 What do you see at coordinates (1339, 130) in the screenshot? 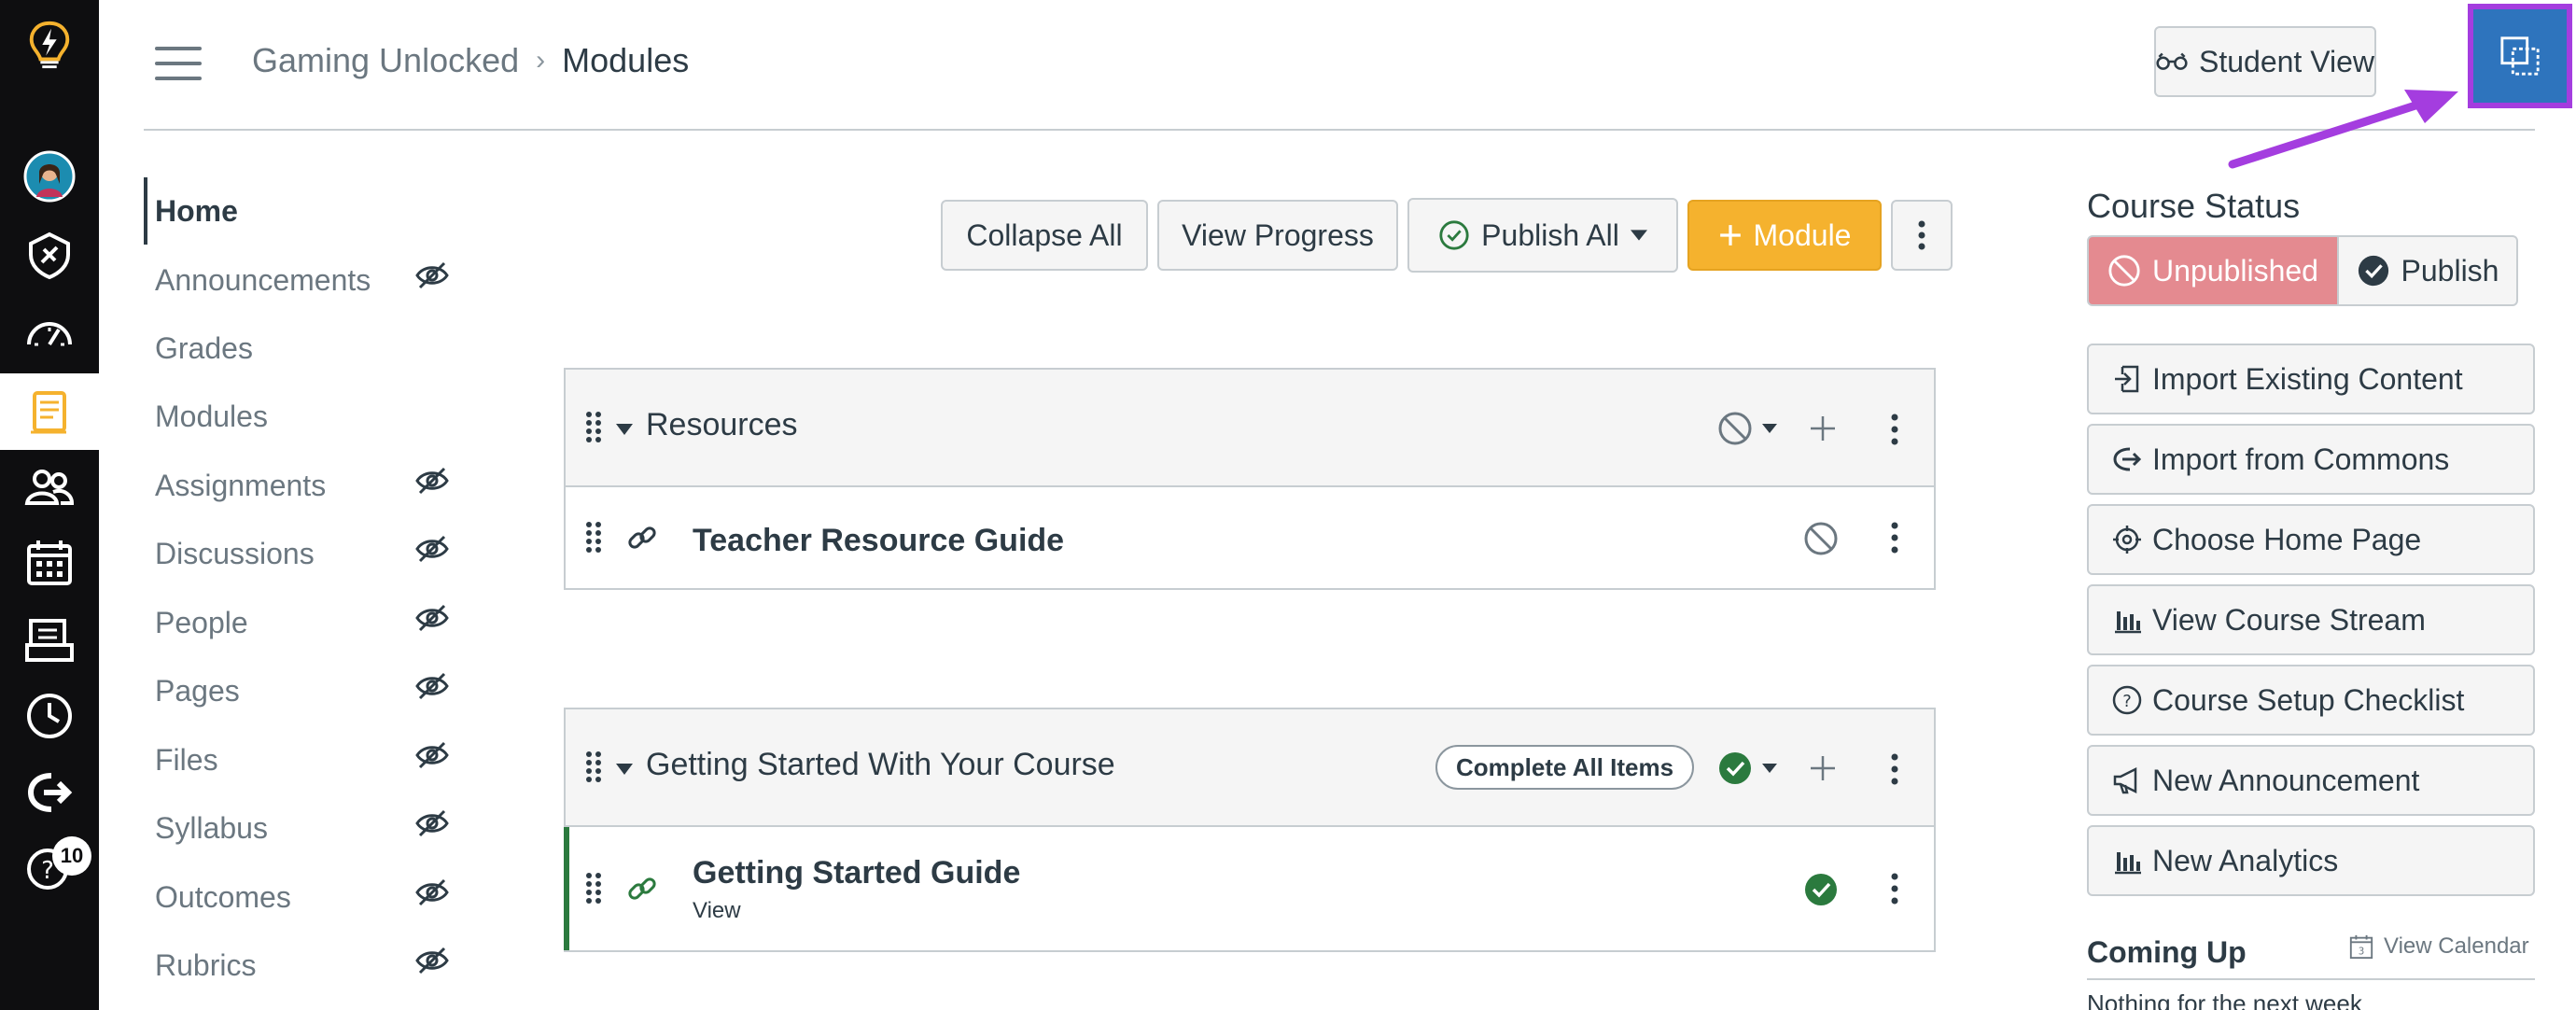
I see `header-divider` at bounding box center [1339, 130].